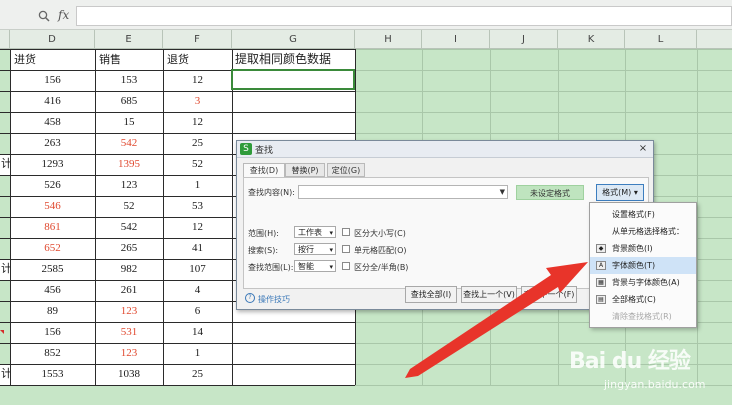 The image size is (732, 405). What do you see at coordinates (489, 294) in the screenshot?
I see `find-prev-button: 查找上一个(V)` at bounding box center [489, 294].